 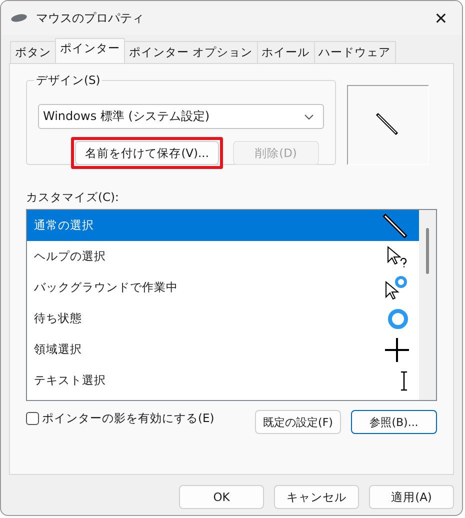 What do you see at coordinates (221, 497) in the screenshot?
I see `dialog-button: OK` at bounding box center [221, 497].